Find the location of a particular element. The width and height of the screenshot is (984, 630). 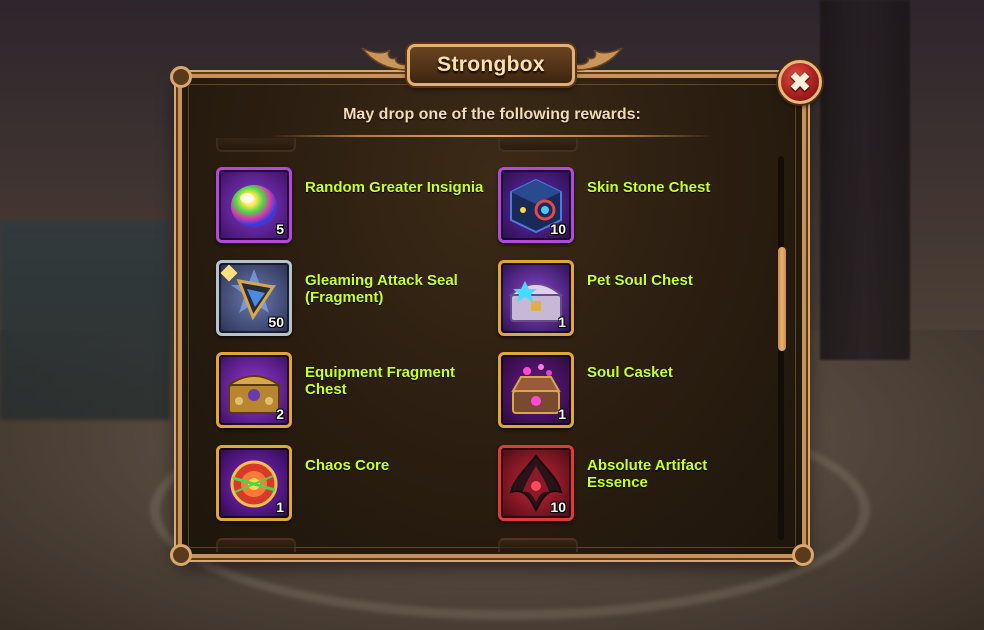

rainbow-orb-icon: 5 is located at coordinates (254, 205).